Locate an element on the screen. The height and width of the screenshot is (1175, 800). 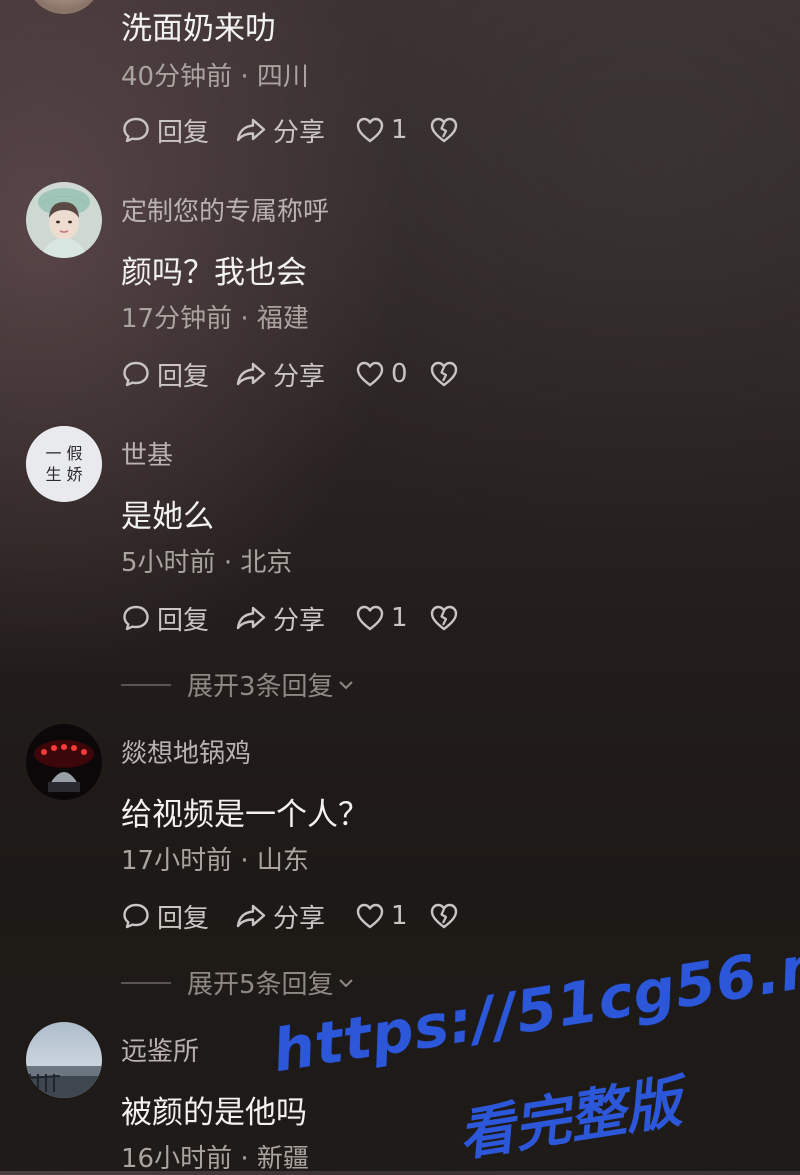
expand-replies-label: 展开3条回复 is located at coordinates (260, 687).